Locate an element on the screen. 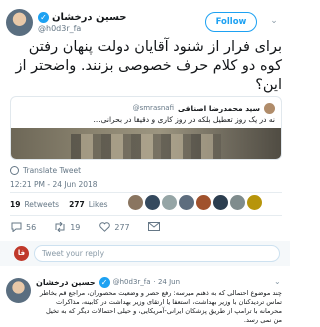  author-handle: @h0d3r_fa is located at coordinates (59, 28).